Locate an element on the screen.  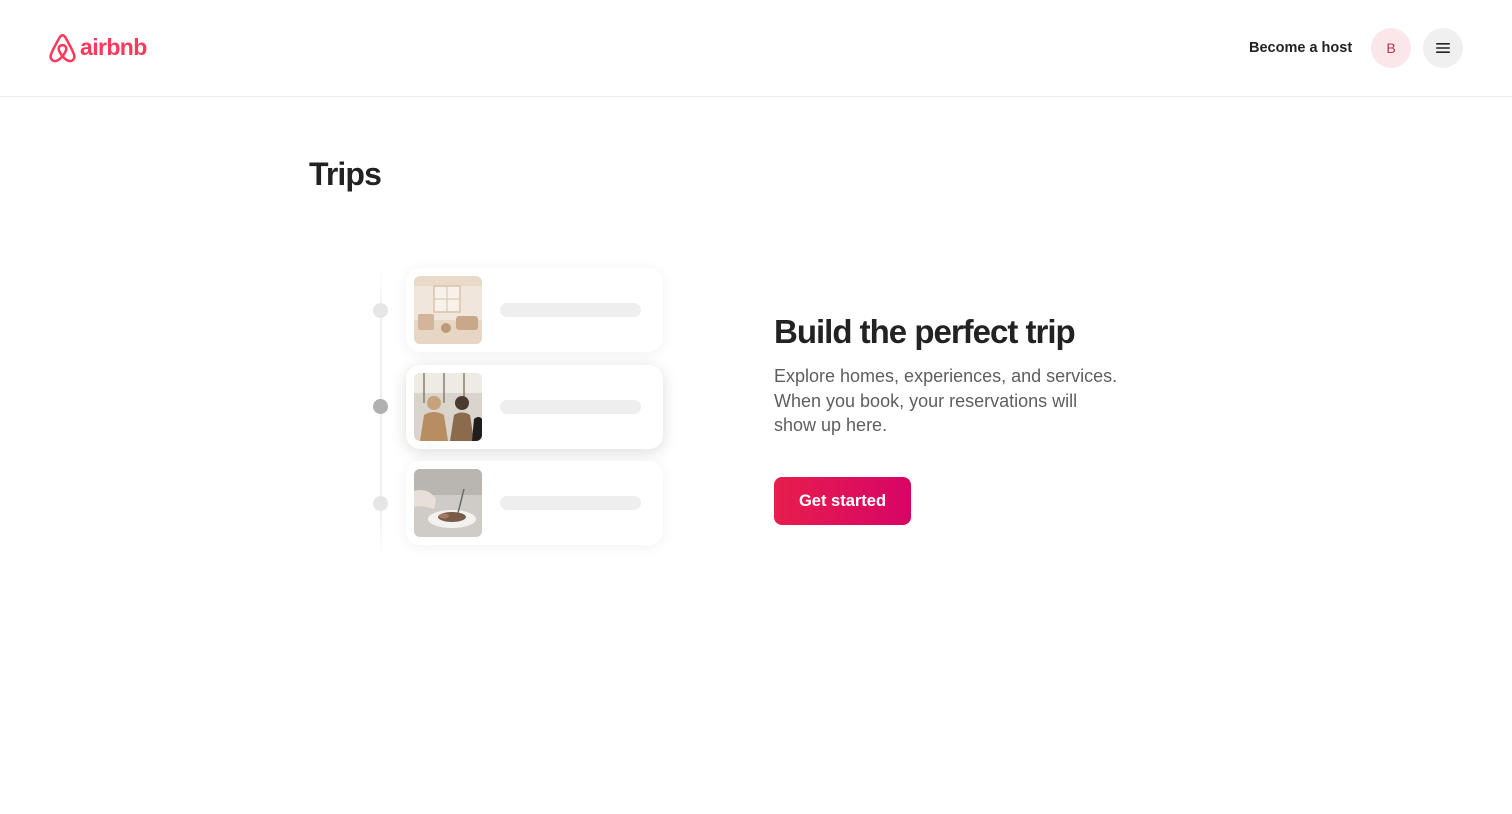
trip-placeholder-card-active is located at coordinates (534, 407).